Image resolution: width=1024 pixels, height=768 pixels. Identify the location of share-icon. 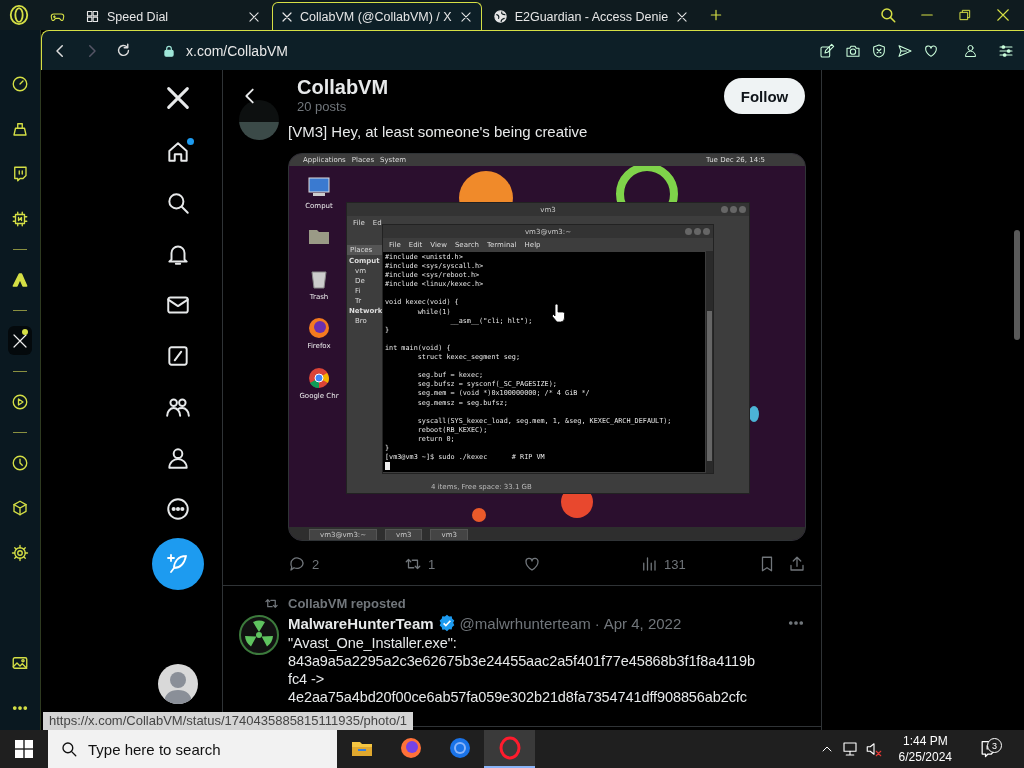
(797, 564).